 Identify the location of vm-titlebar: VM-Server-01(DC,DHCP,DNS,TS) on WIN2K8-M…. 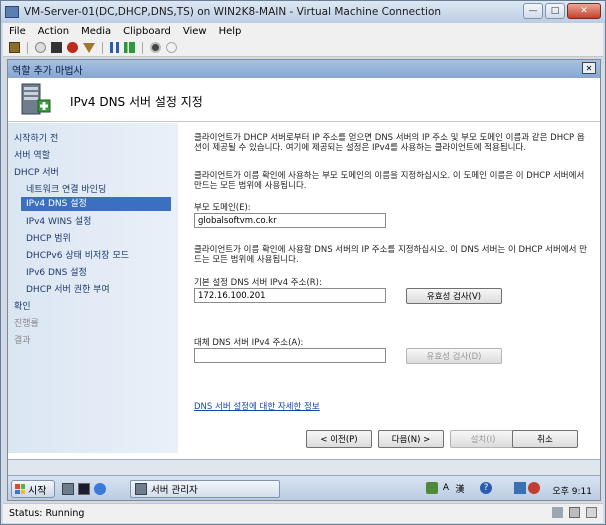
(303, 12).